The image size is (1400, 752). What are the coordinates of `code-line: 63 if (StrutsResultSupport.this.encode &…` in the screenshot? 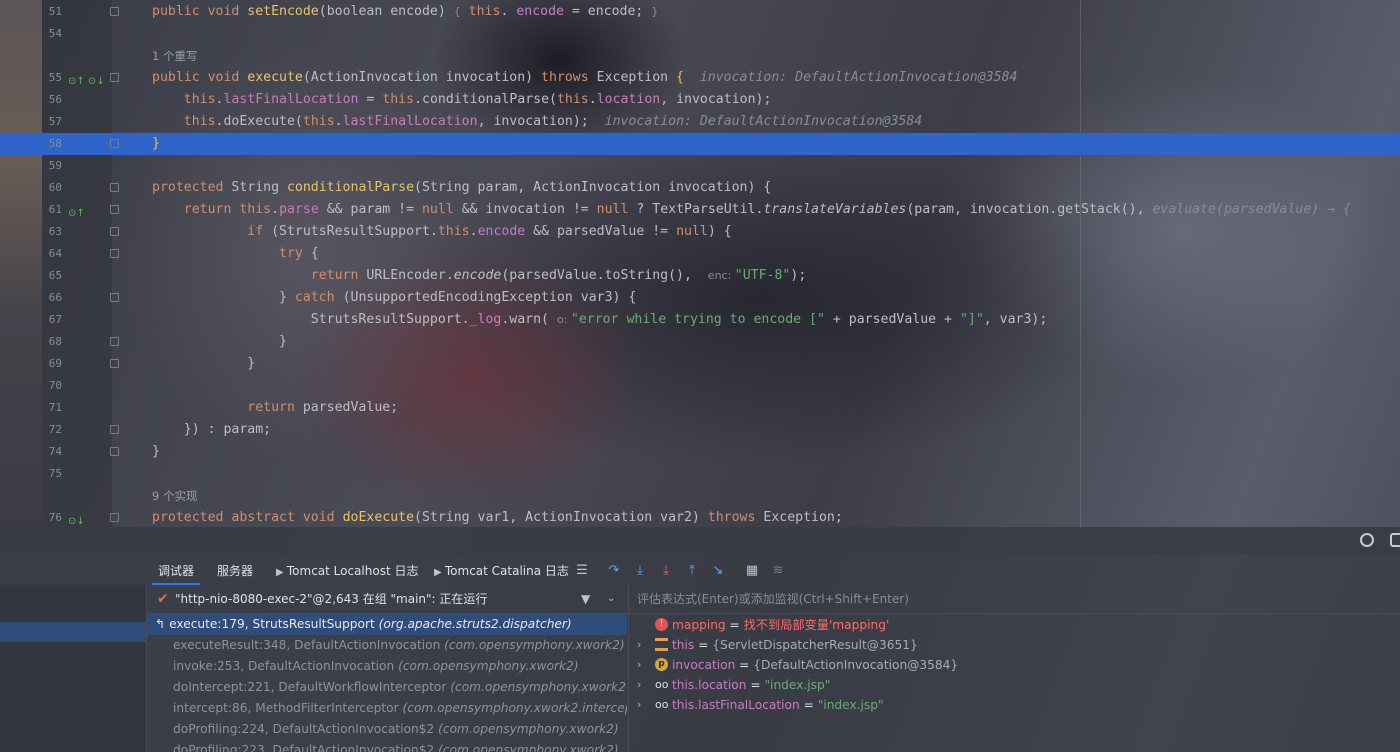 It's located at (700, 232).